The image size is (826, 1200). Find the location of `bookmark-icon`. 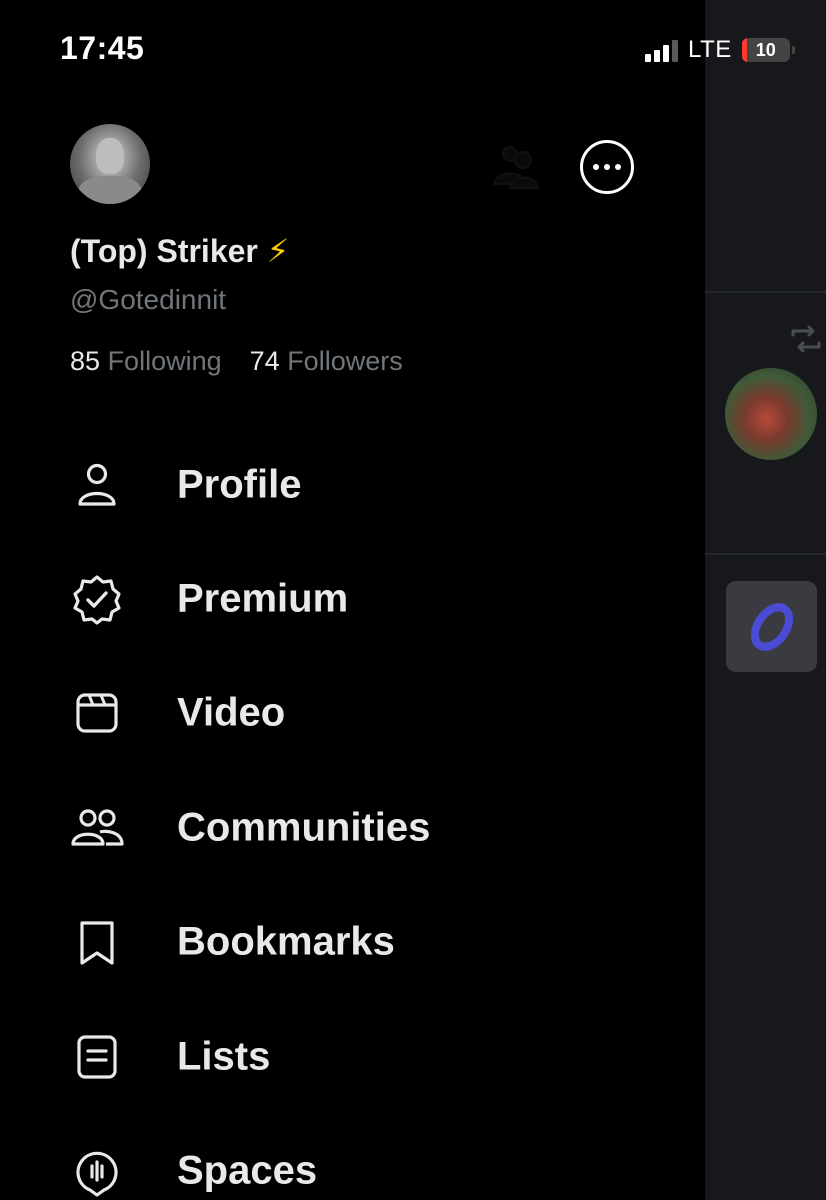

bookmark-icon is located at coordinates (97, 943).